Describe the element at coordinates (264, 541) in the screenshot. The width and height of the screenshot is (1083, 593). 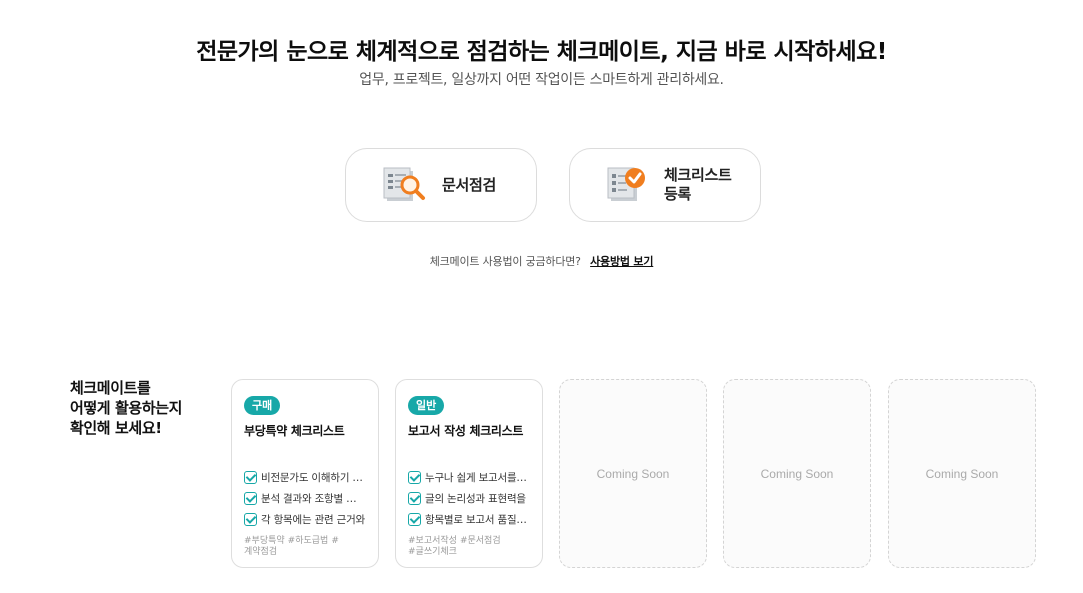
I see `tag: #부당특약` at that location.